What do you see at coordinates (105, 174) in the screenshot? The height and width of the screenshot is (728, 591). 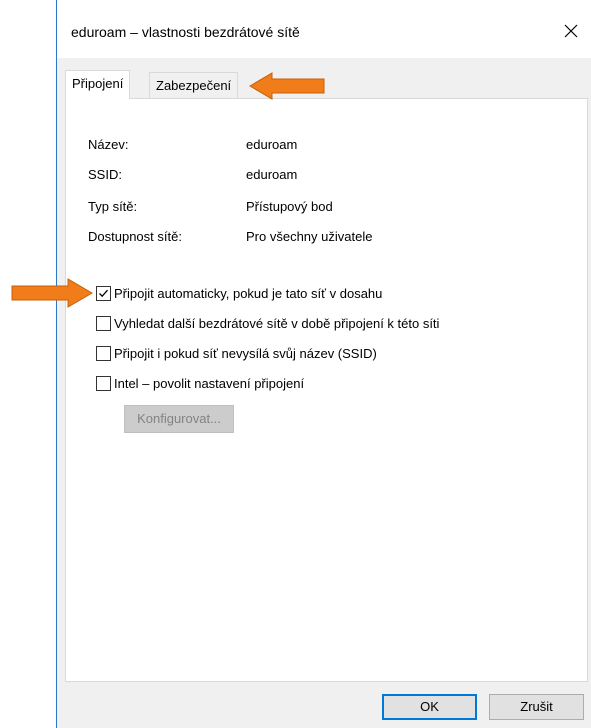 I see `ssid-label: SSID:` at bounding box center [105, 174].